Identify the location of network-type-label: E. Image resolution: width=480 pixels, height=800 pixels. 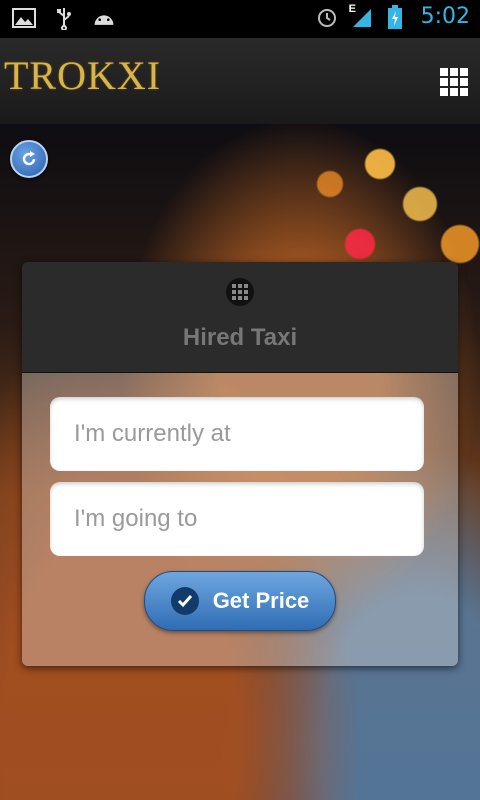
(352, 8).